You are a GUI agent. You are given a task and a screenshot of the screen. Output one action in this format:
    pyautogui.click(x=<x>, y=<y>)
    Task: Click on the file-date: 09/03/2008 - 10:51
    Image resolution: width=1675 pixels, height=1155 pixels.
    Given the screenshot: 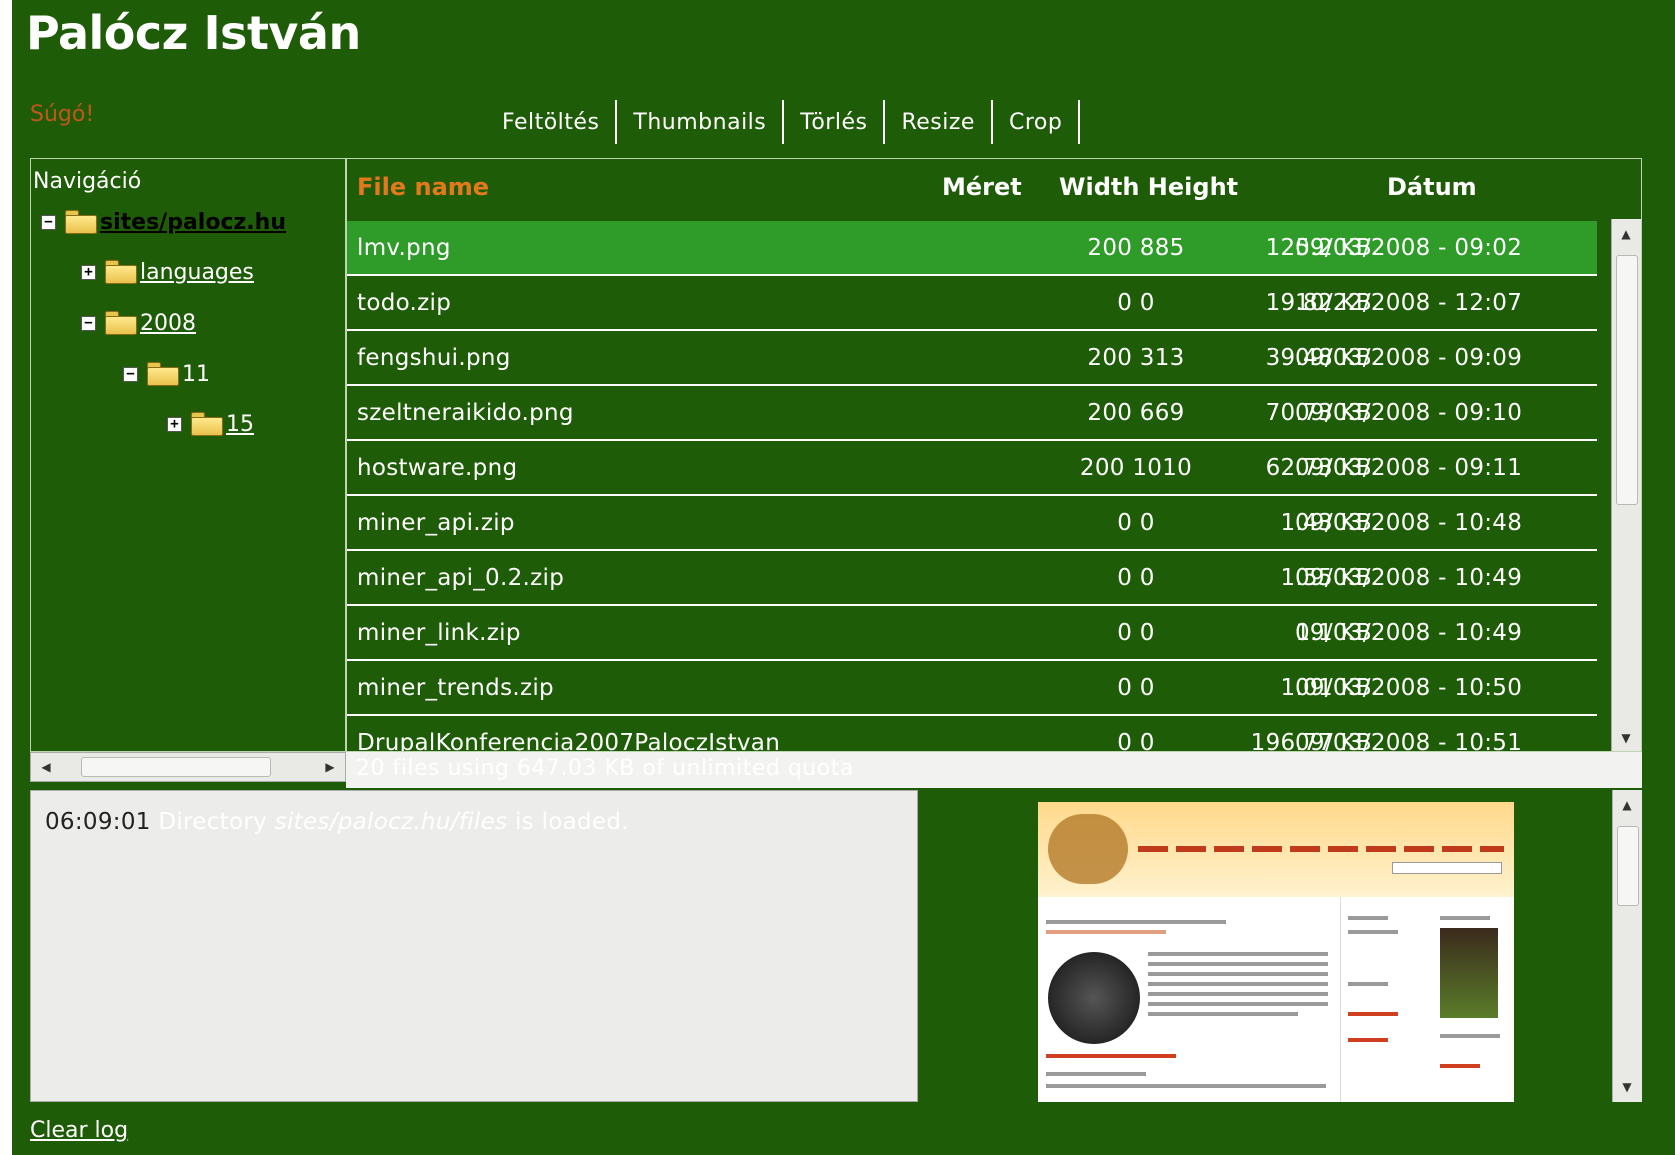 What is the action you would take?
    pyautogui.click(x=1409, y=741)
    